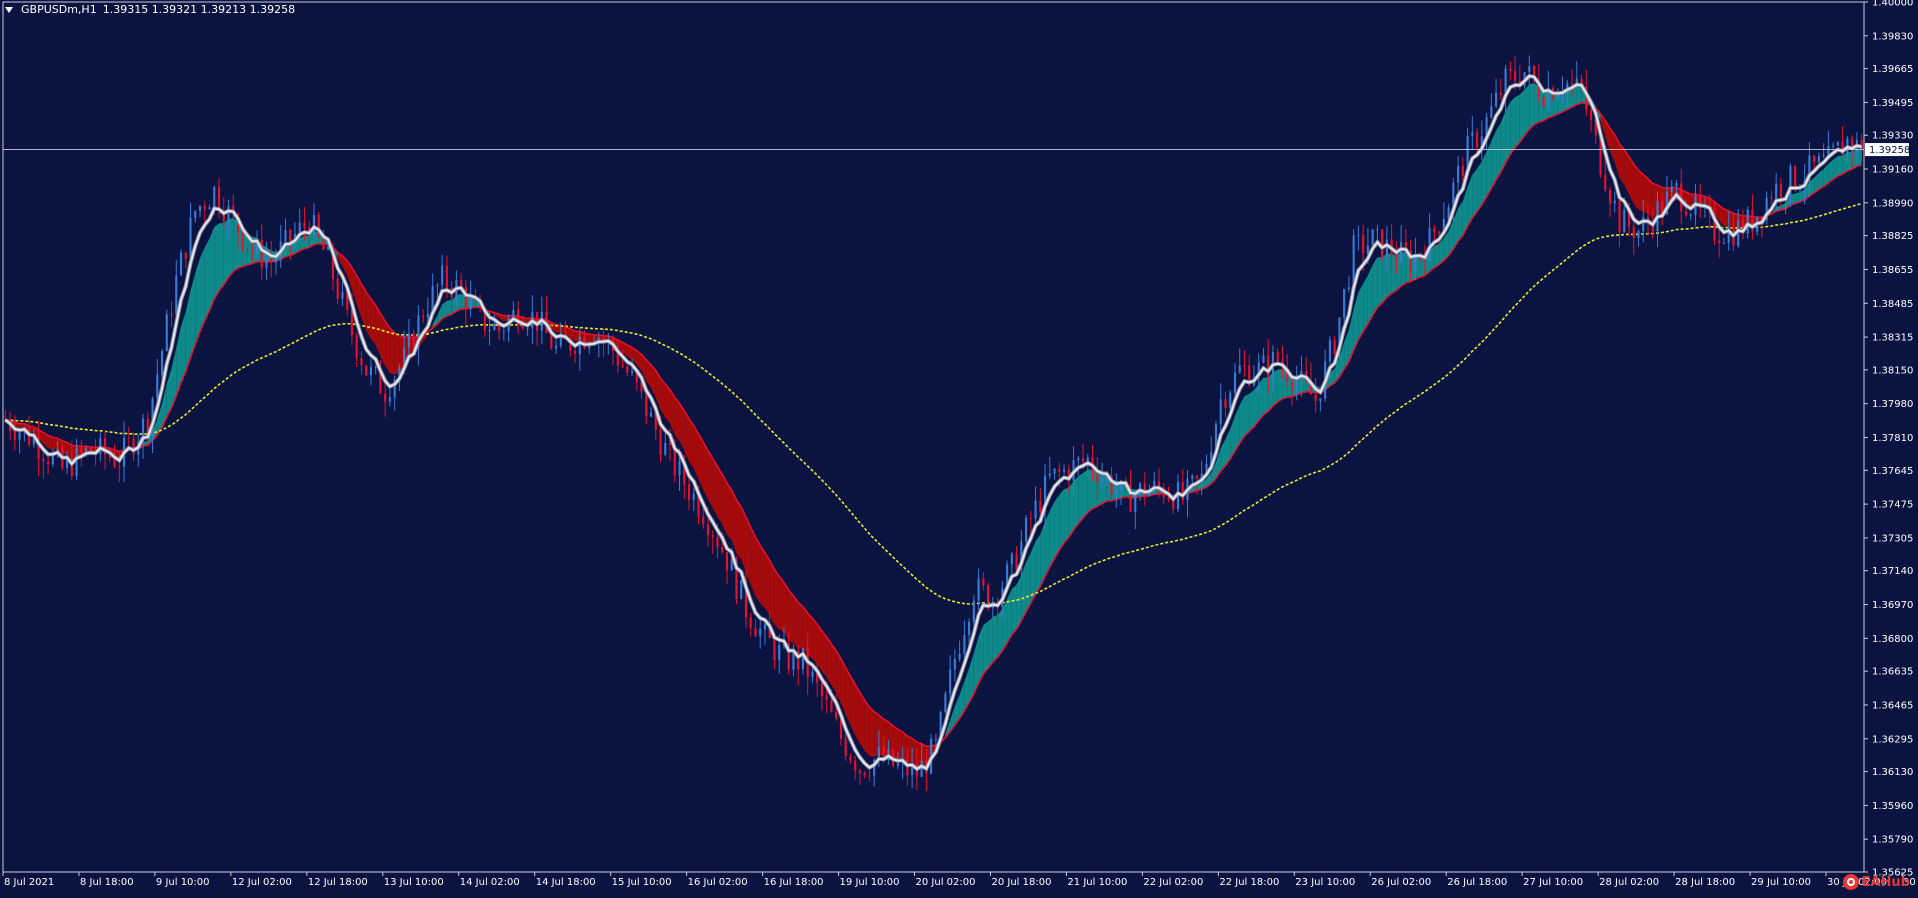  Describe the element at coordinates (946, 882) in the screenshot. I see `x-tick-label: 20 Jul 02:00` at that location.